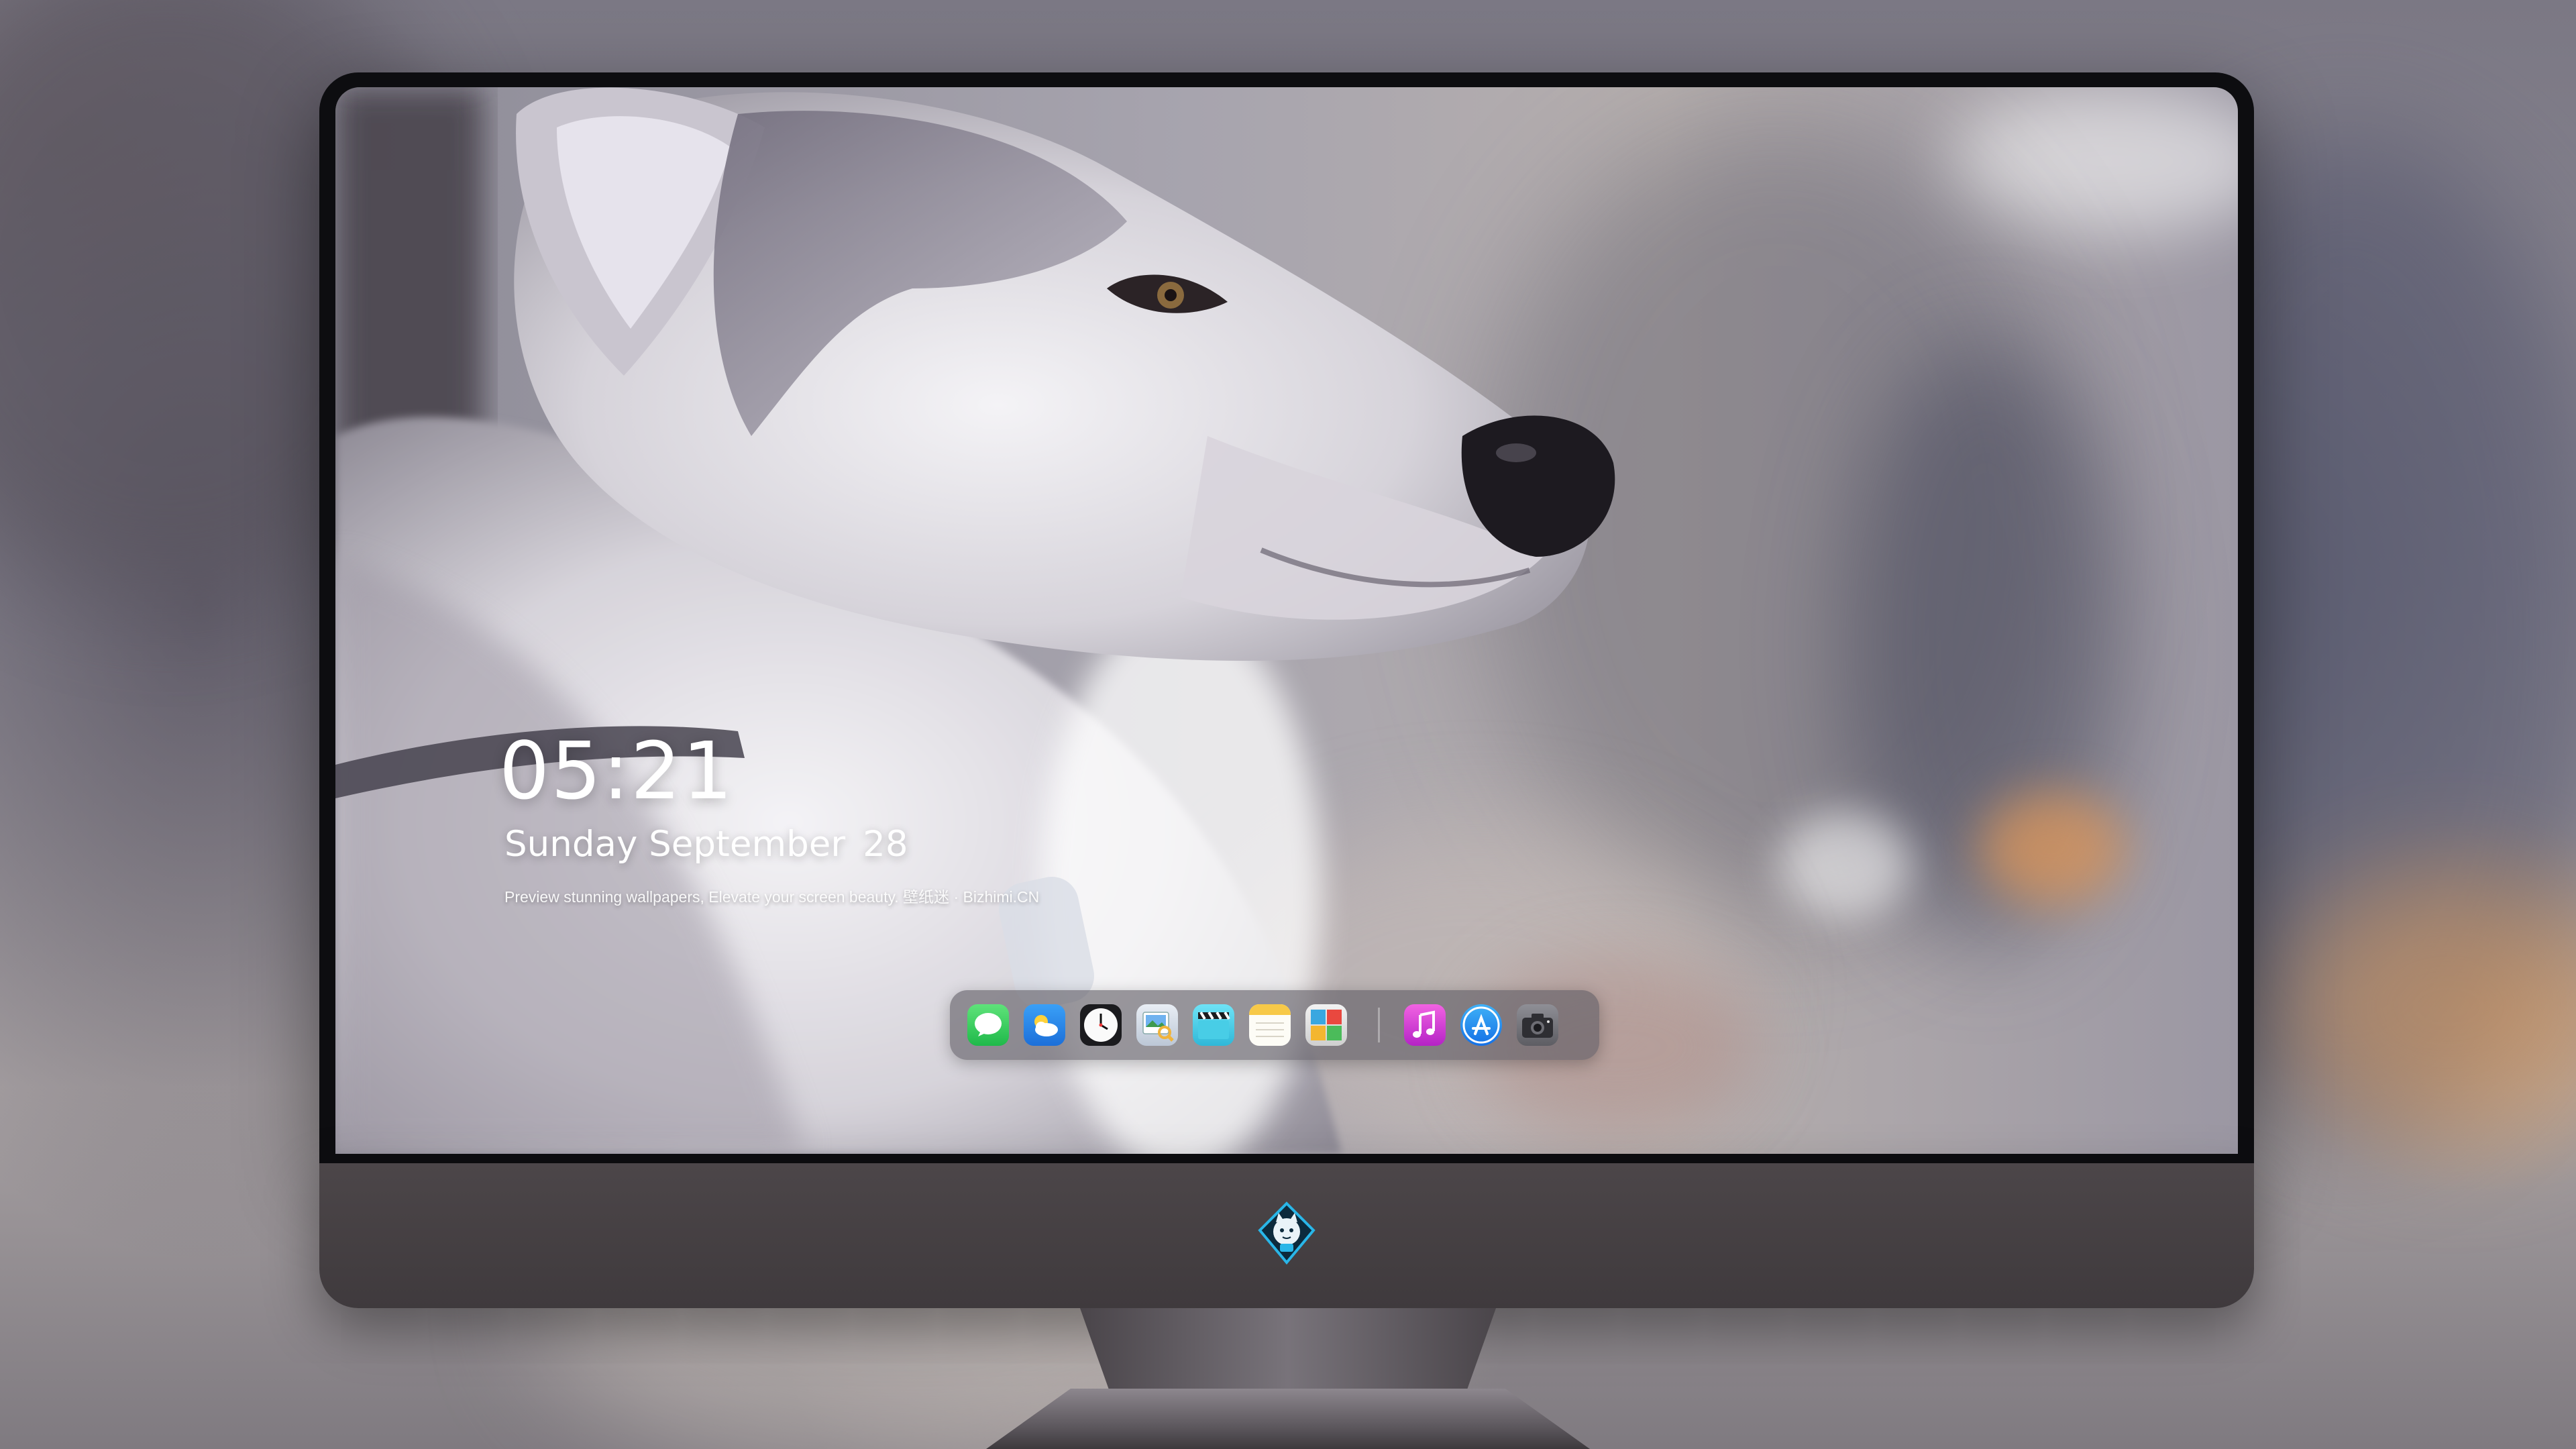 The width and height of the screenshot is (2576, 1449). Describe the element at coordinates (617, 770) in the screenshot. I see `lock-screen-time: 05:21` at that location.